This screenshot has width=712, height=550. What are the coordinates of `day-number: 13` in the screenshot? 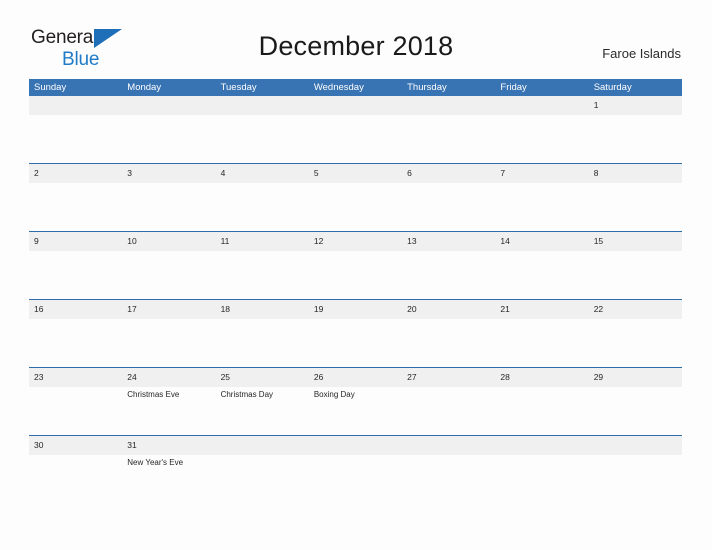 It's located at (412, 241).